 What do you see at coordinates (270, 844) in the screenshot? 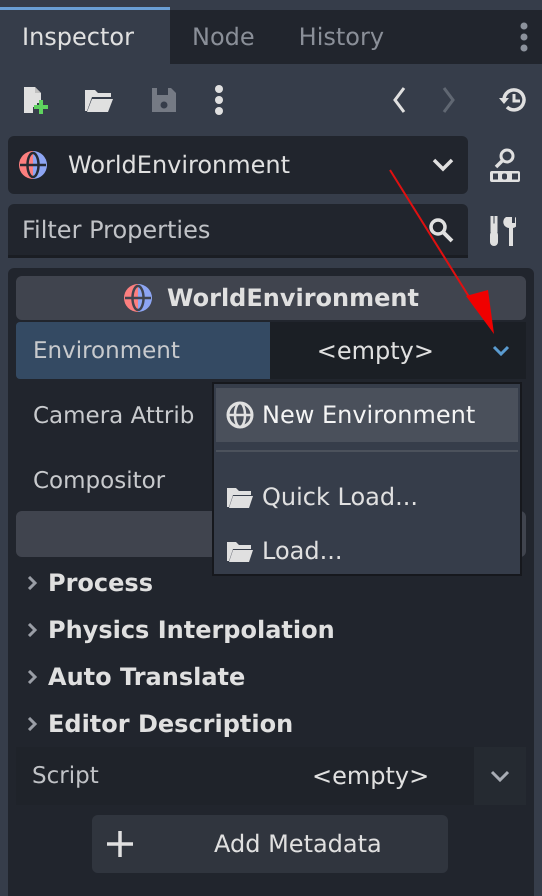
I see `add-metadata-button: Add Metadata` at bounding box center [270, 844].